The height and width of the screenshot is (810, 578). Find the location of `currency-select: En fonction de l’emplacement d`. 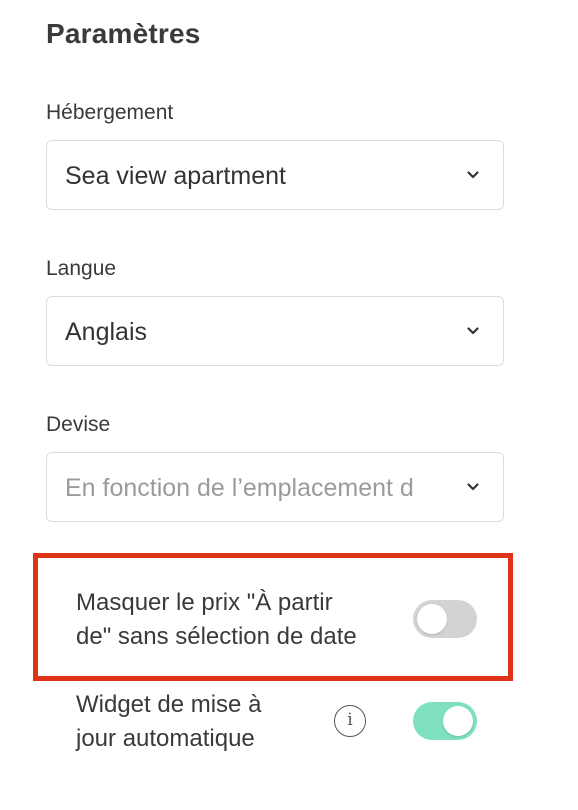

currency-select: En fonction de l’emplacement d is located at coordinates (275, 487).